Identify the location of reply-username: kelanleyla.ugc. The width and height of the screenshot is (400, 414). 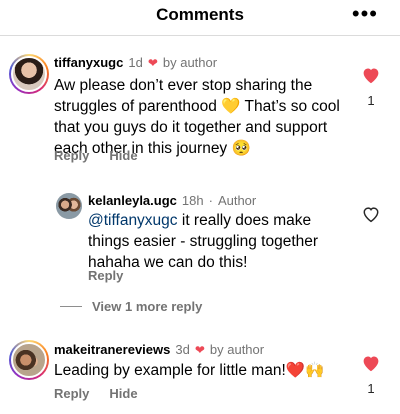
(132, 200).